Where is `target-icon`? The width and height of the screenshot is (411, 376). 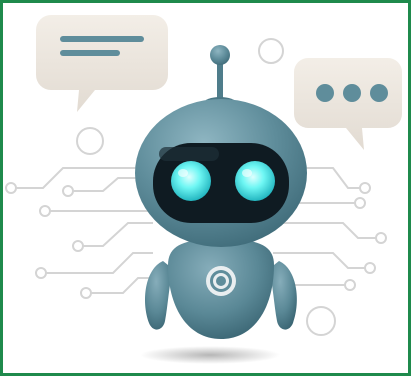
target-icon is located at coordinates (221, 281).